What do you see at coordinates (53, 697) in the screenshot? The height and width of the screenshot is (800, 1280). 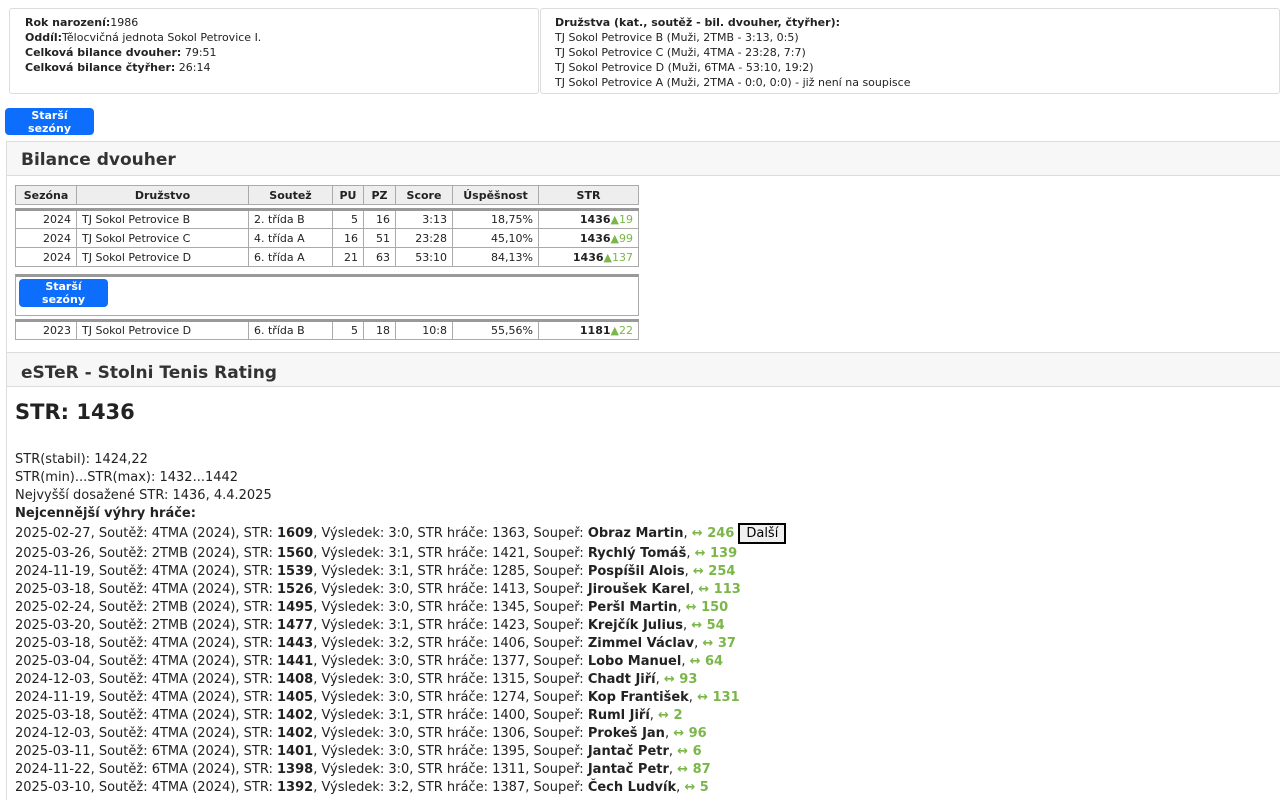 I see `win-date: 2024-11-19` at bounding box center [53, 697].